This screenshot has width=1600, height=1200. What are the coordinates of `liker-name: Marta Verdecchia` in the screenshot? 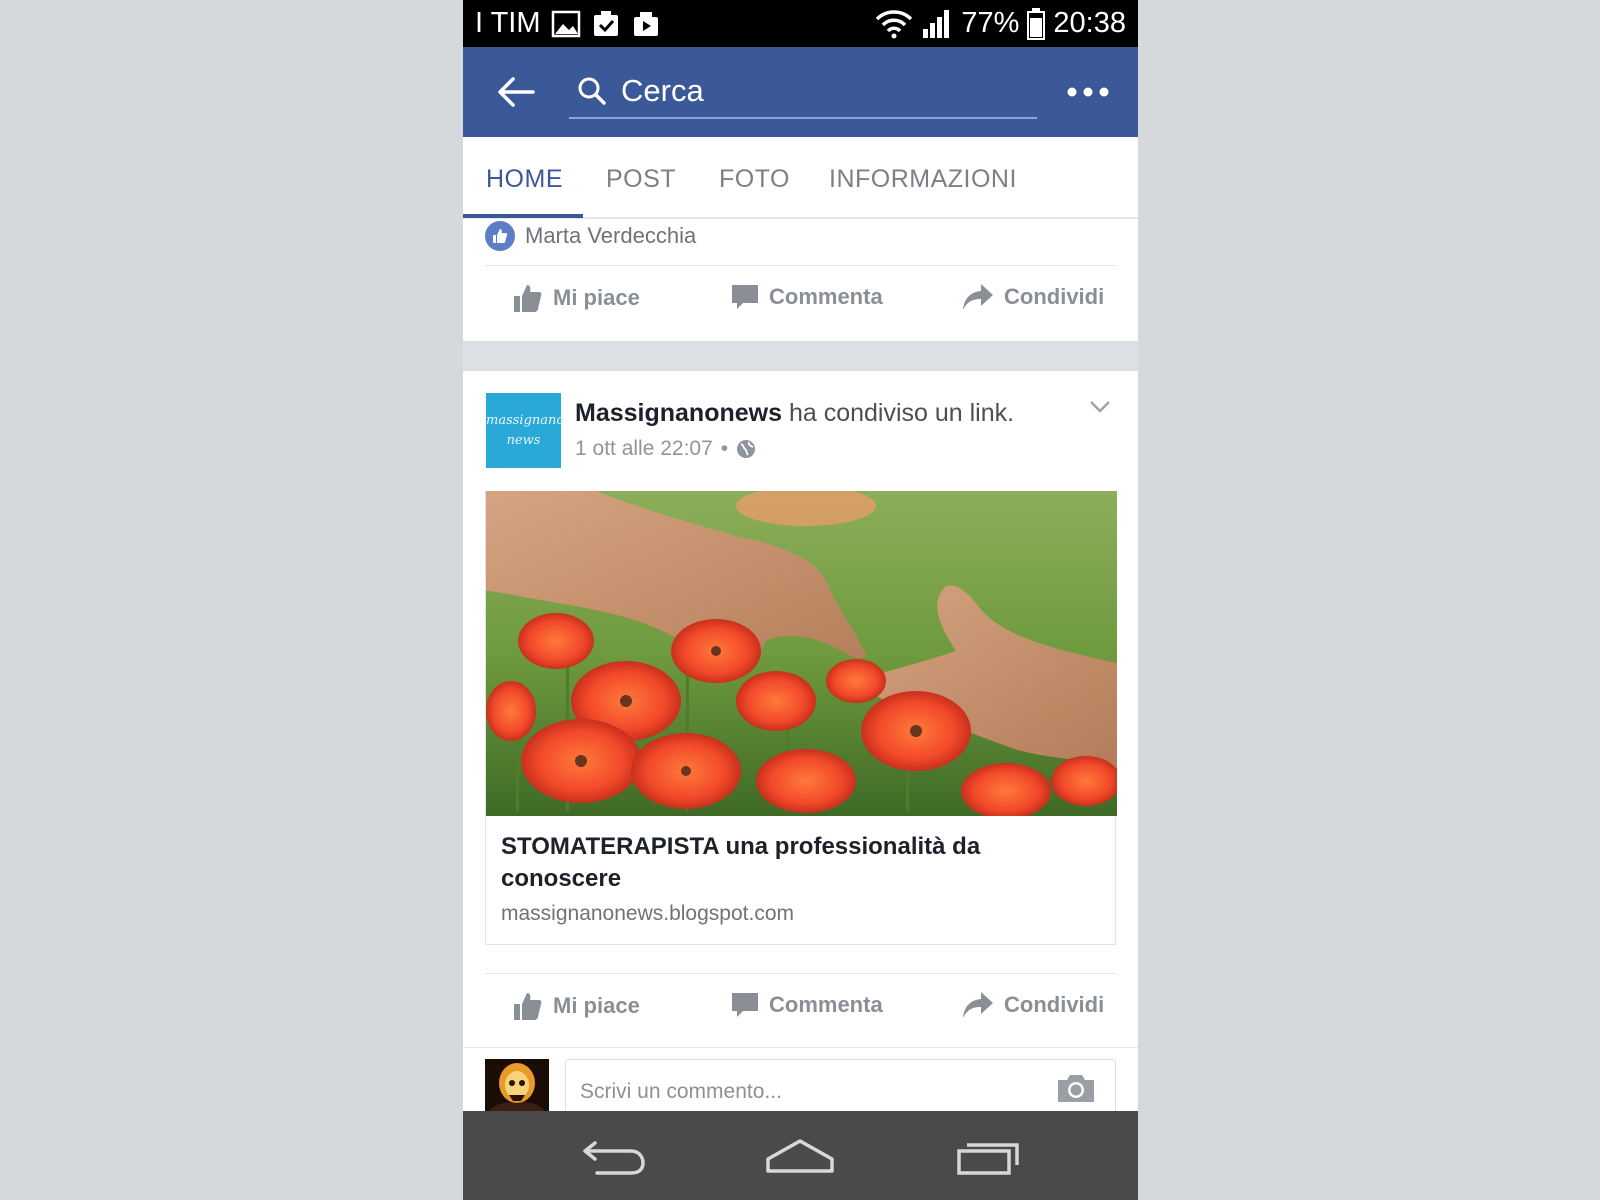 It's located at (611, 235).